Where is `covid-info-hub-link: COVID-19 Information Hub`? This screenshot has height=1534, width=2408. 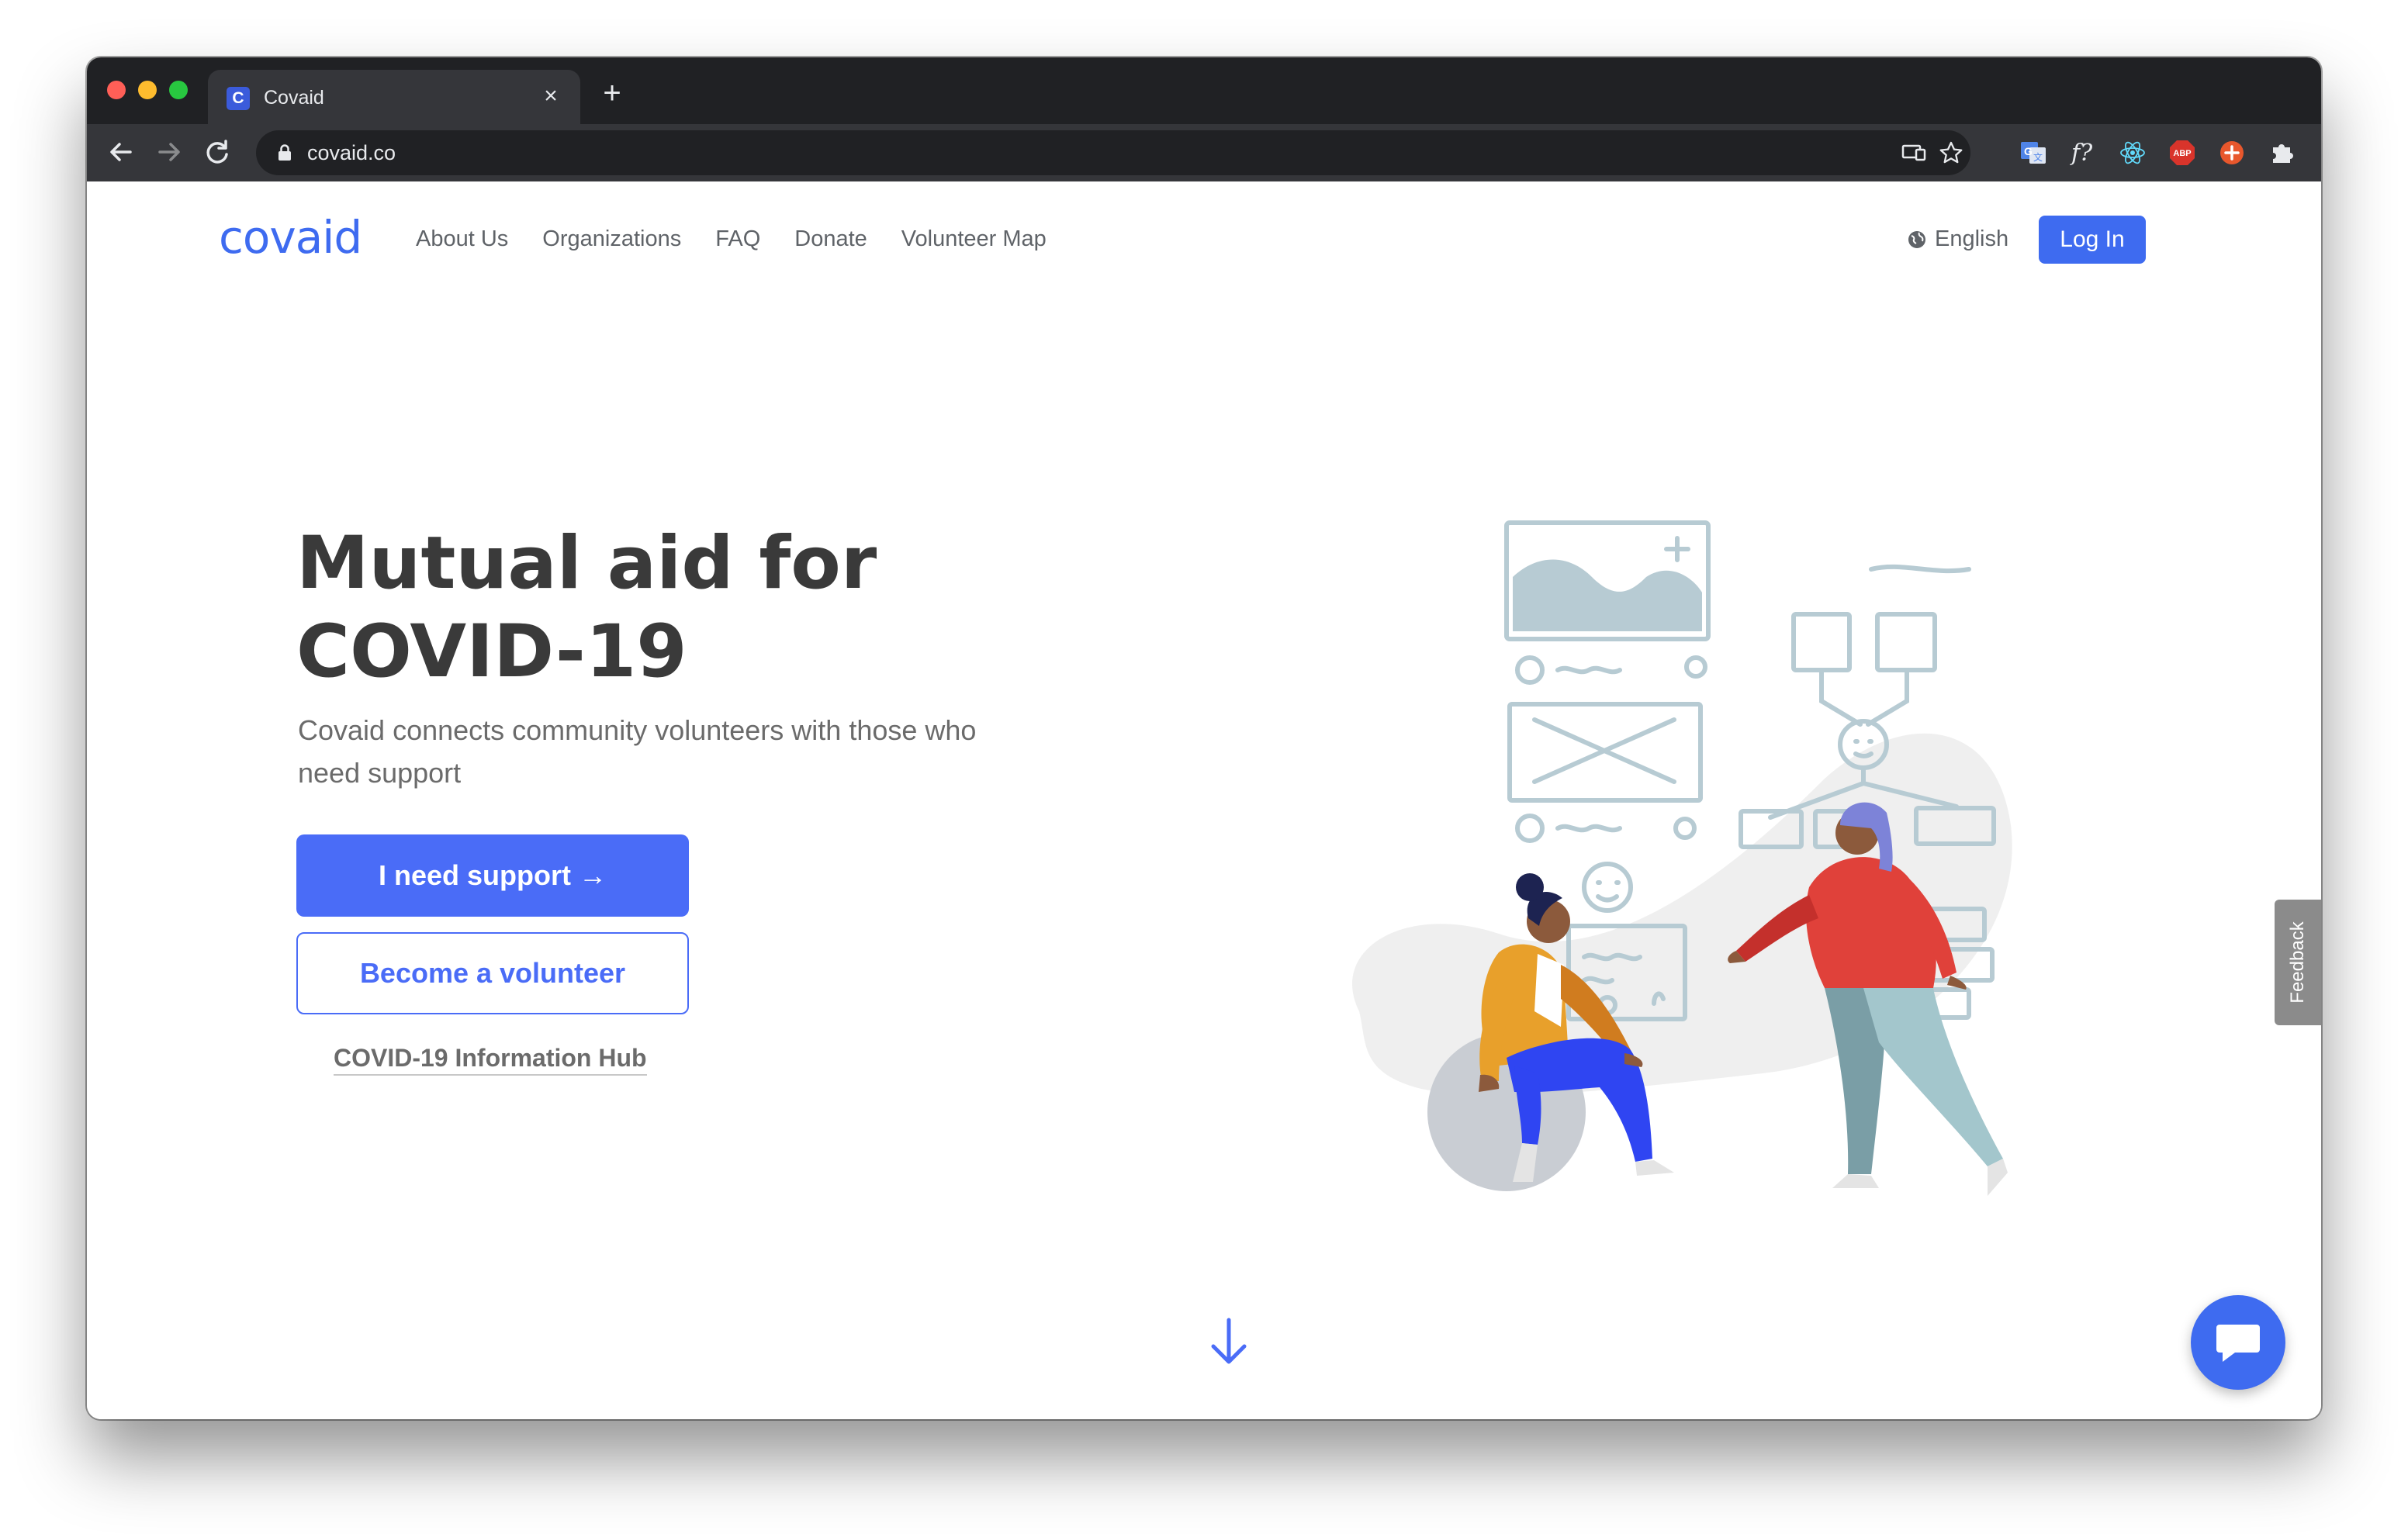 covid-info-hub-link: COVID-19 Information Hub is located at coordinates (491, 1060).